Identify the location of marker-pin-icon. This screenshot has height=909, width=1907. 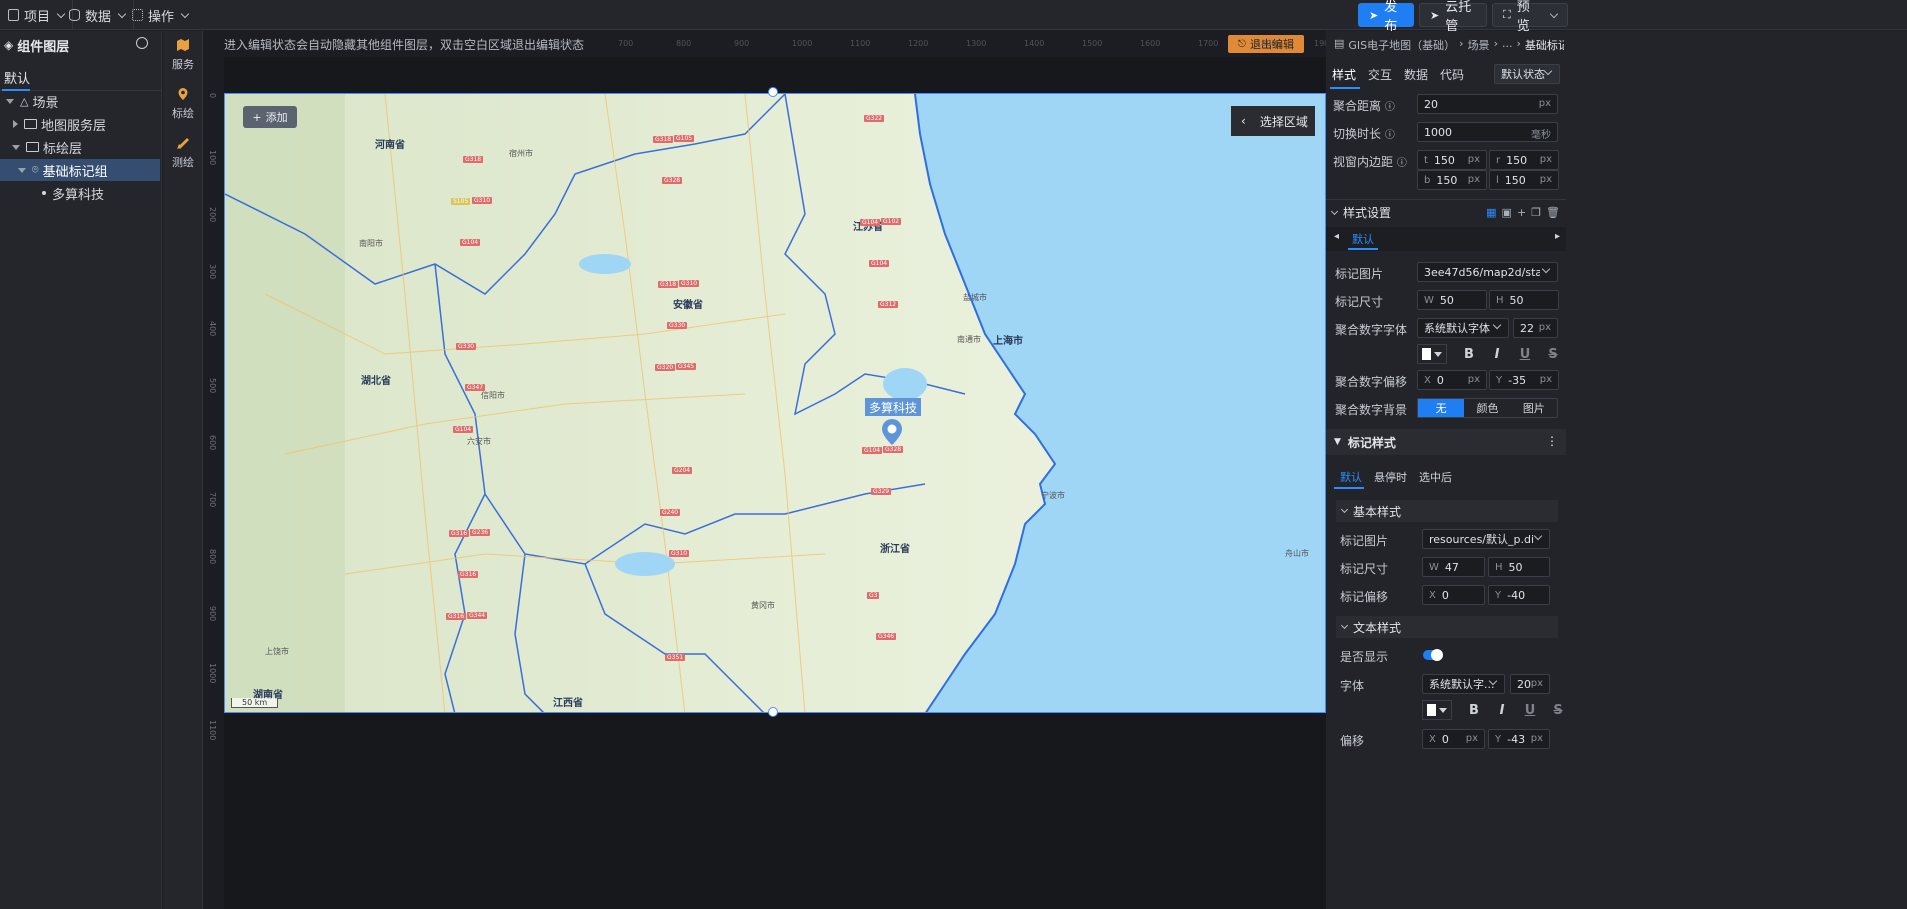
(892, 432).